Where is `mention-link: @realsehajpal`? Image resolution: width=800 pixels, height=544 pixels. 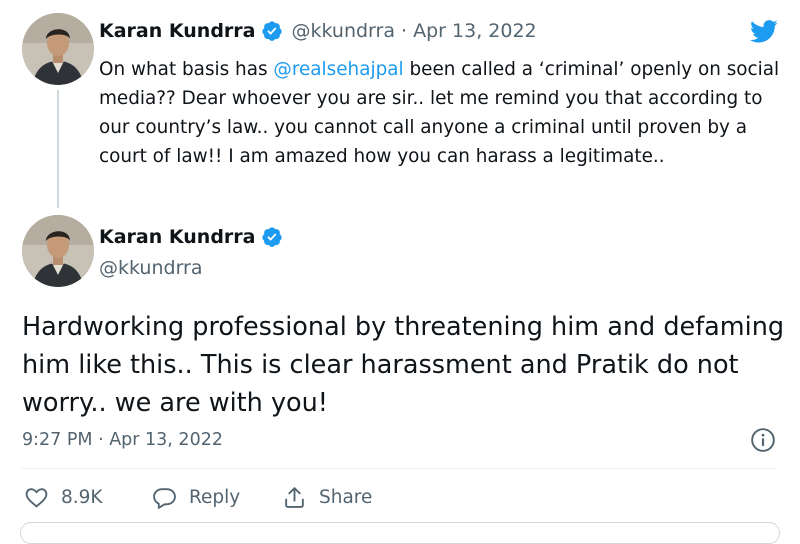
mention-link: @realsehajpal is located at coordinates (338, 69).